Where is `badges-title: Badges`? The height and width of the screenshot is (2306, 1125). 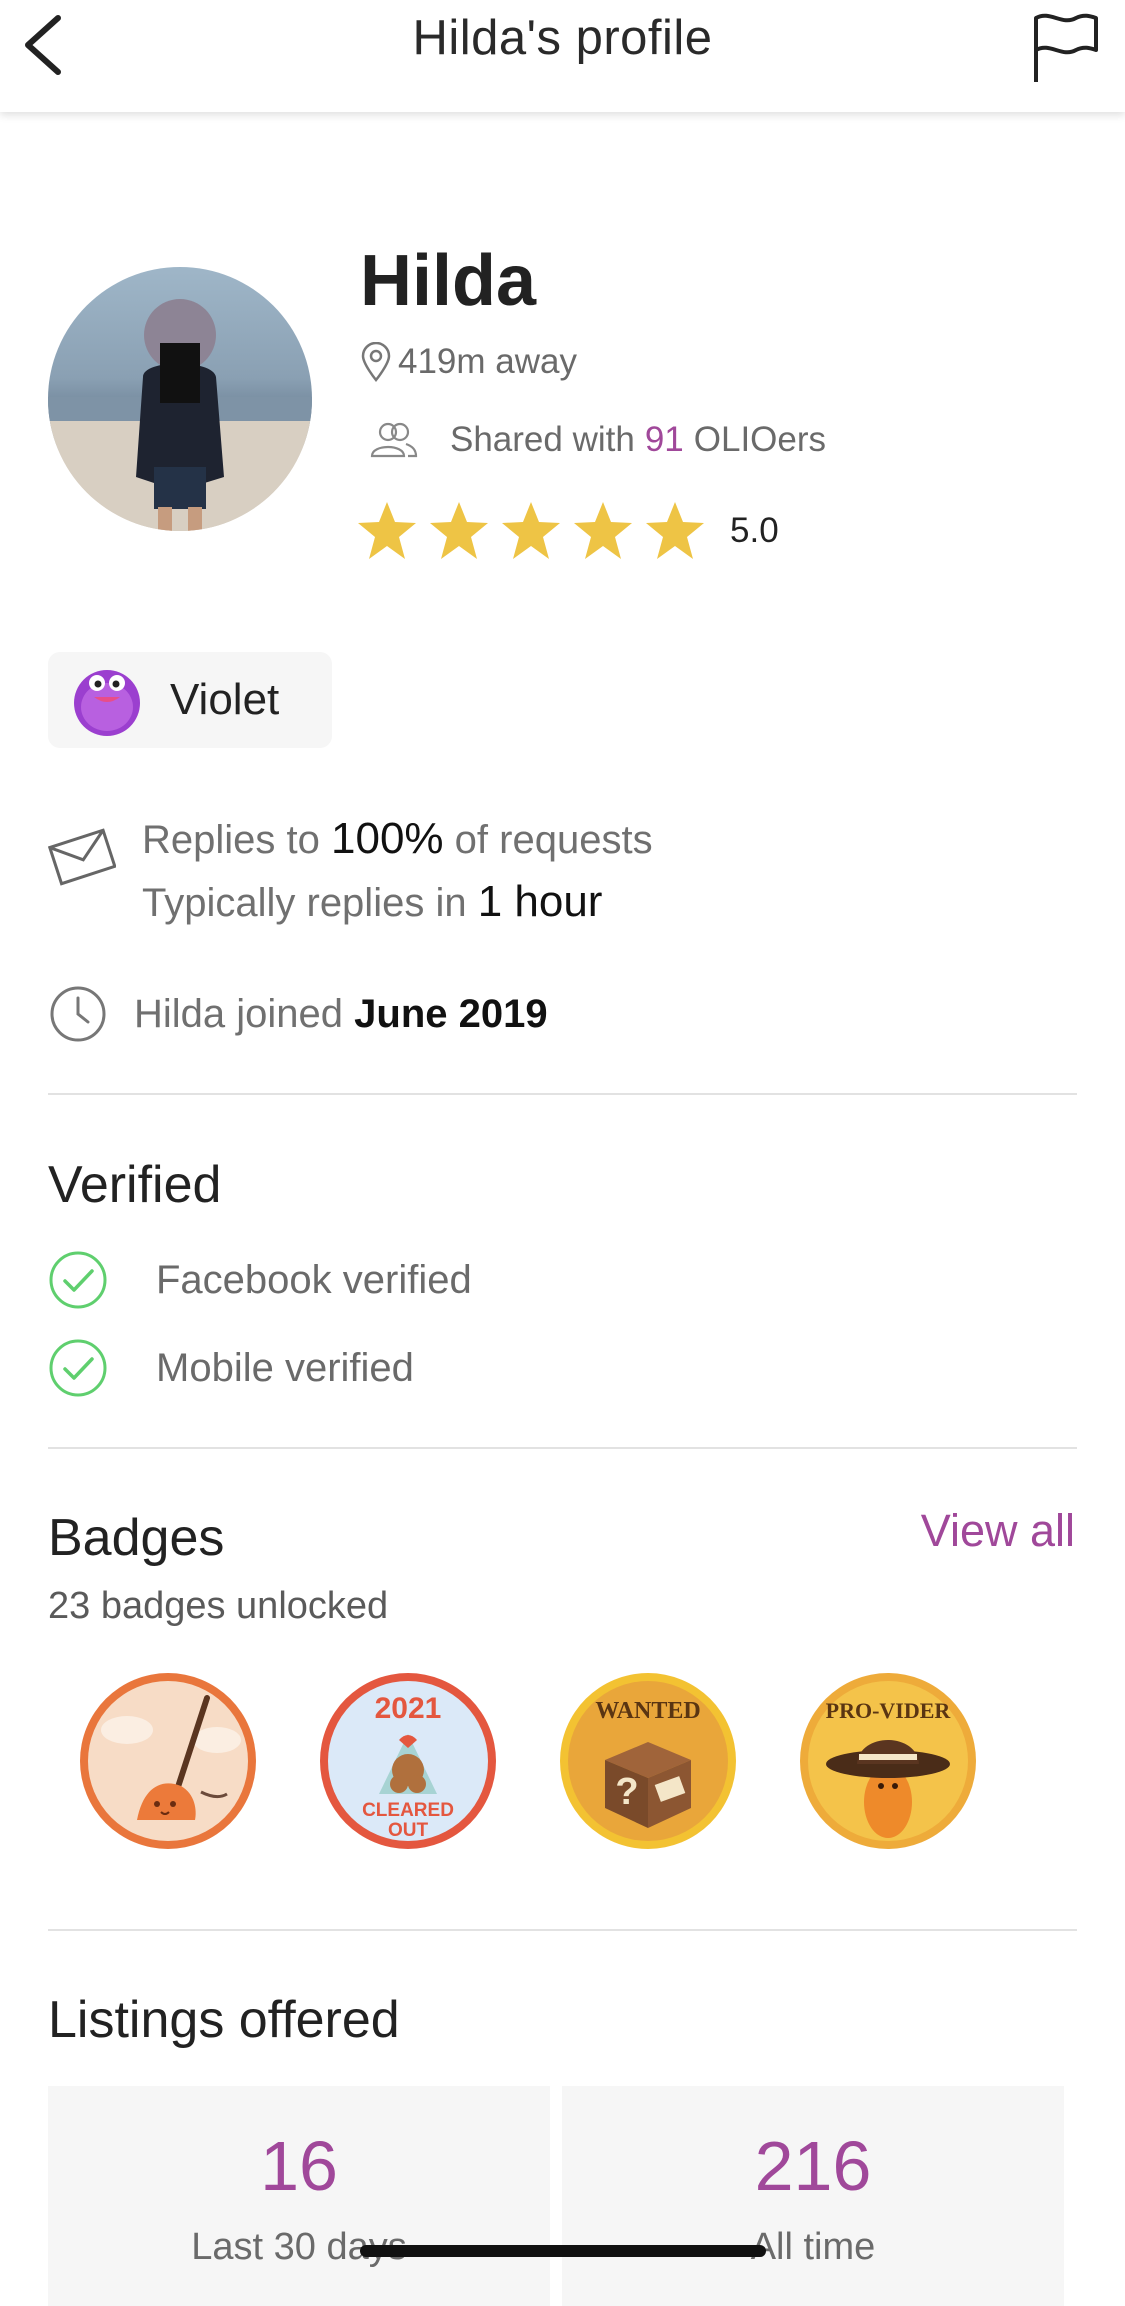 badges-title: Badges is located at coordinates (136, 1538).